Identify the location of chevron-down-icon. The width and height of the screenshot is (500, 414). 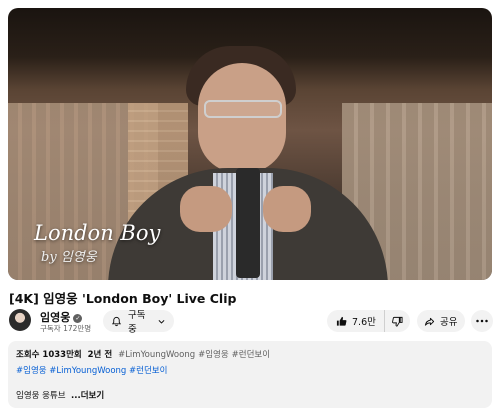
(161, 321).